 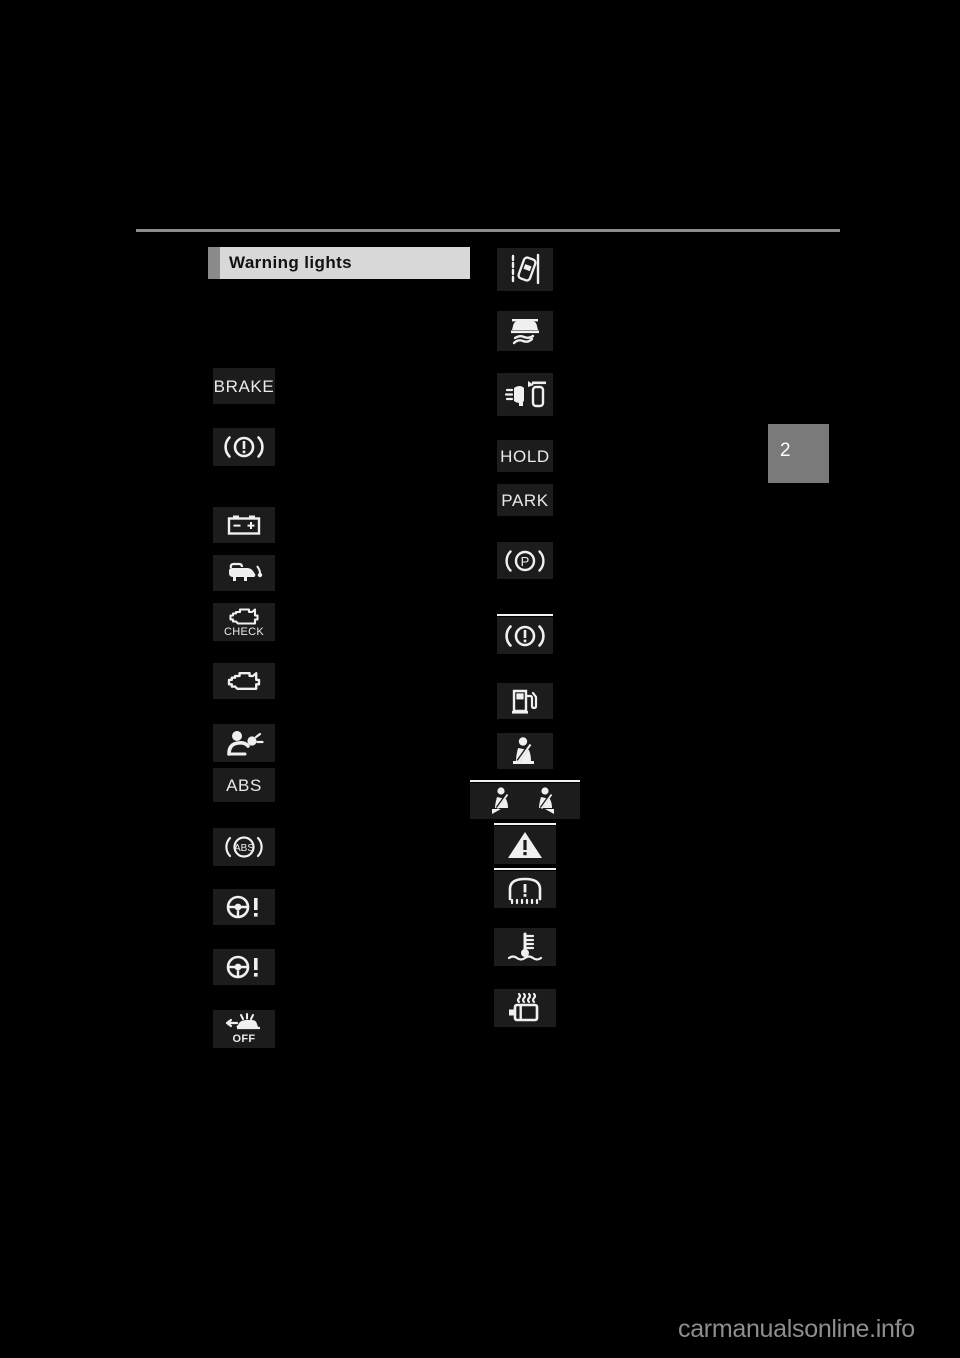 I want to click on vsc-slip-indicator-icon, so click(x=525, y=331).